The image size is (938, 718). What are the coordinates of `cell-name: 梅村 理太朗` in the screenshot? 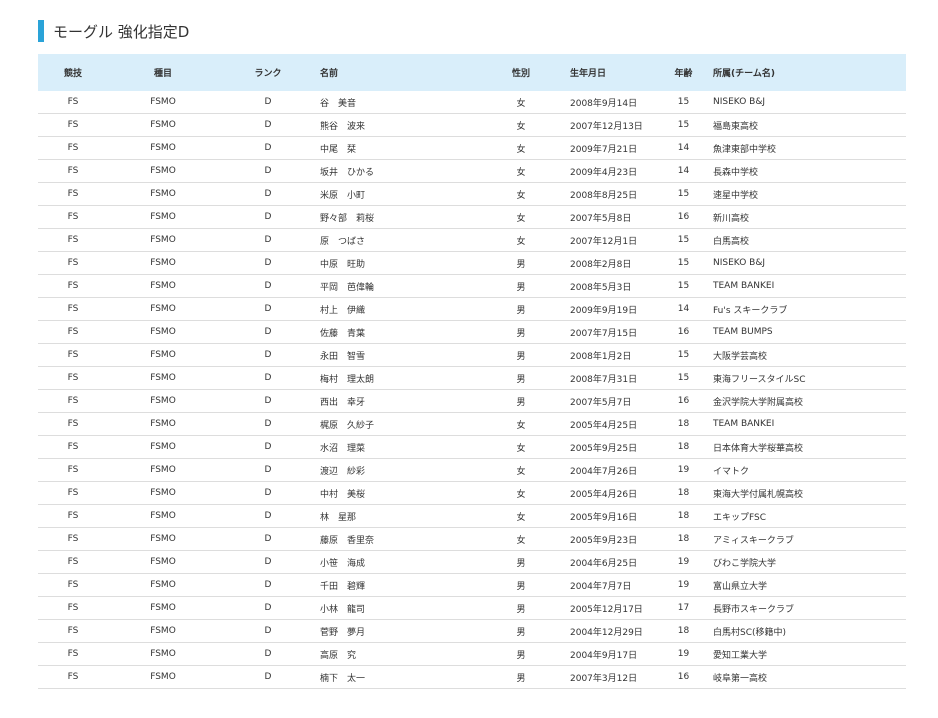 It's located at (395, 378).